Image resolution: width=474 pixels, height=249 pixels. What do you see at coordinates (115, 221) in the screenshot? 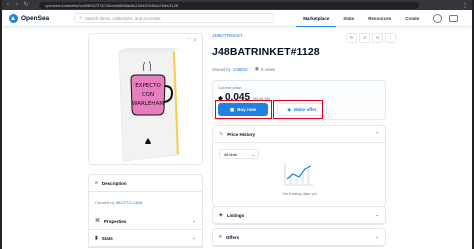
I see `properties-title: Properties` at bounding box center [115, 221].